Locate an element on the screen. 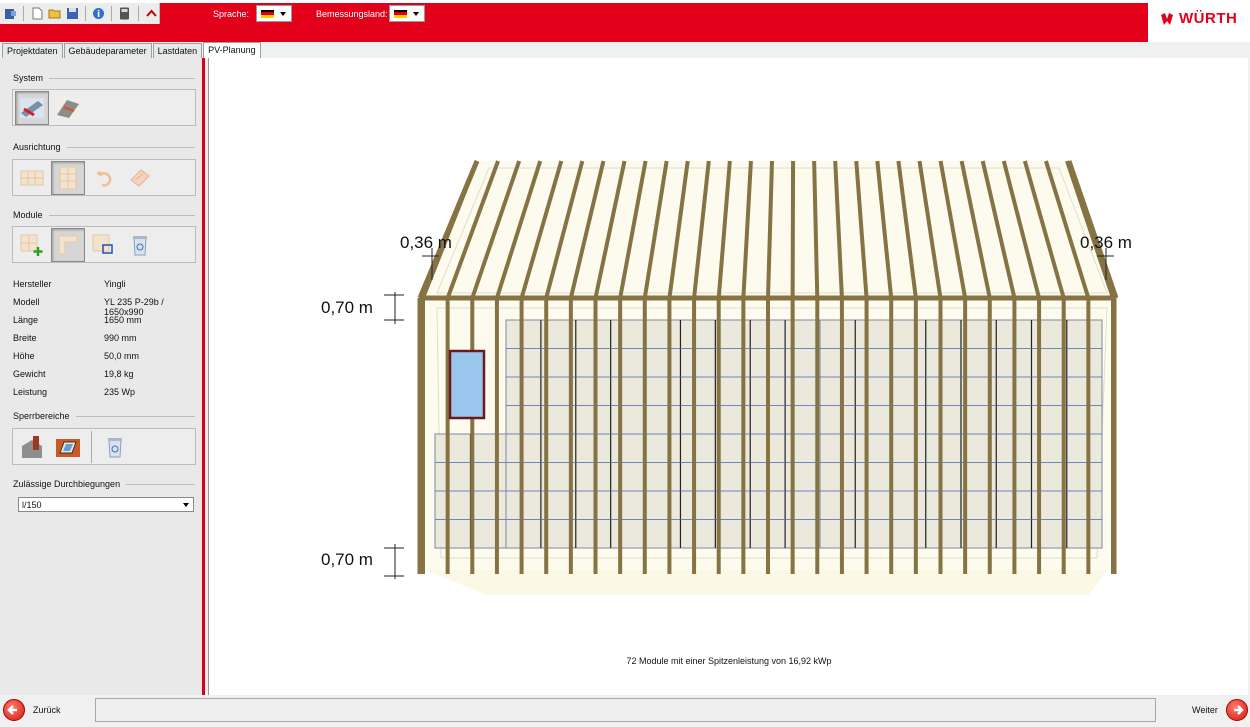  tab-gebaeudeparameter: Gebäudeparameter is located at coordinates (107, 50).